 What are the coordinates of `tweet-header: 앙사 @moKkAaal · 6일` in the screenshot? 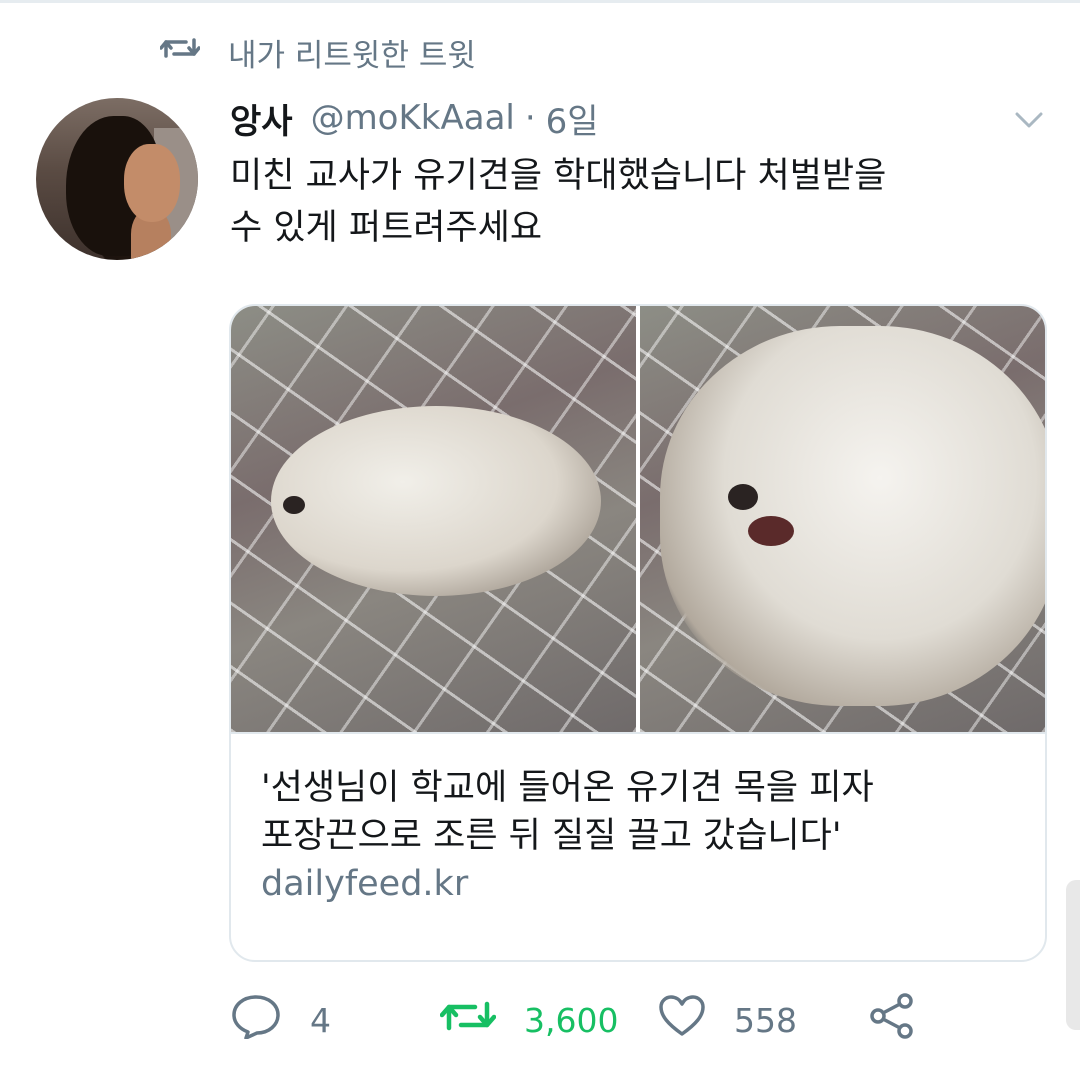 It's located at (414, 118).